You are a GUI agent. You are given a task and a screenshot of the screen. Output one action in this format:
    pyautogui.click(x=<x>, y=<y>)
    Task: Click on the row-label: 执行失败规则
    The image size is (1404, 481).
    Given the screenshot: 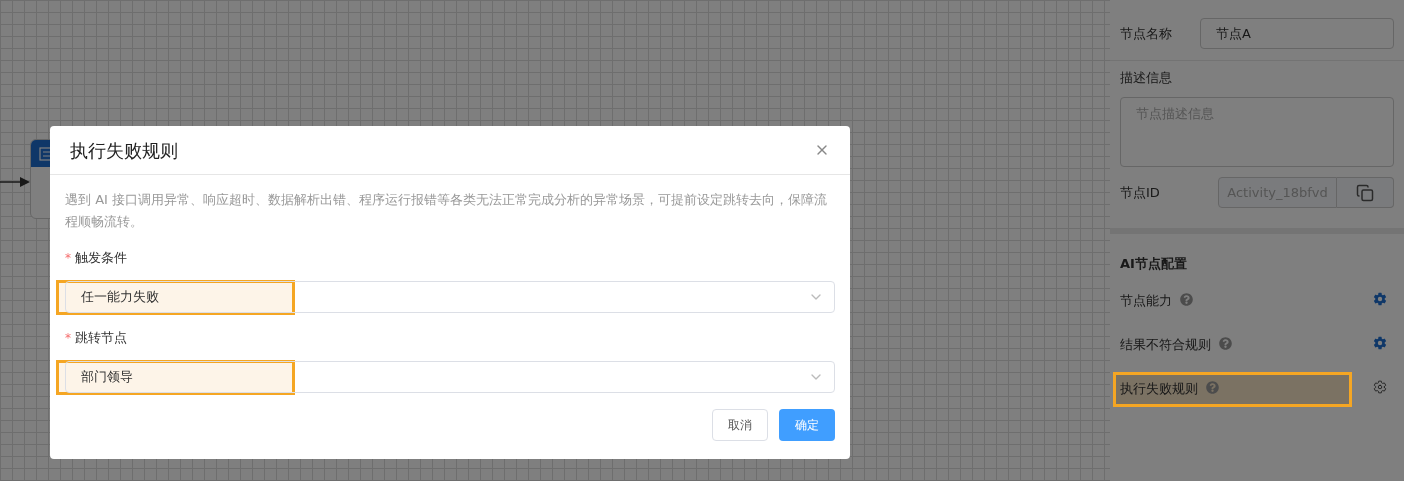 What is the action you would take?
    pyautogui.click(x=1159, y=388)
    